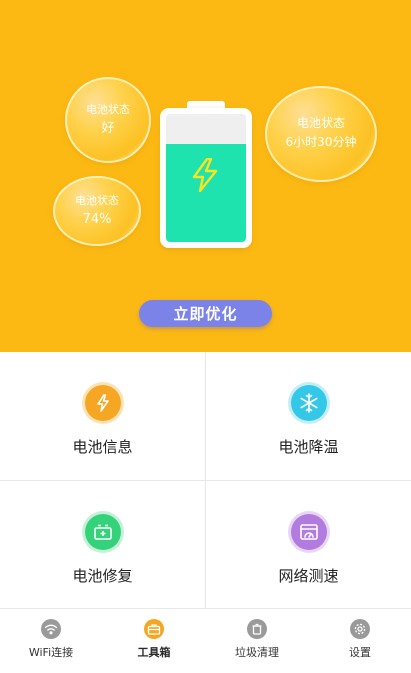 The height and width of the screenshot is (673, 411). What do you see at coordinates (51, 629) in the screenshot?
I see `wifi-icon` at bounding box center [51, 629].